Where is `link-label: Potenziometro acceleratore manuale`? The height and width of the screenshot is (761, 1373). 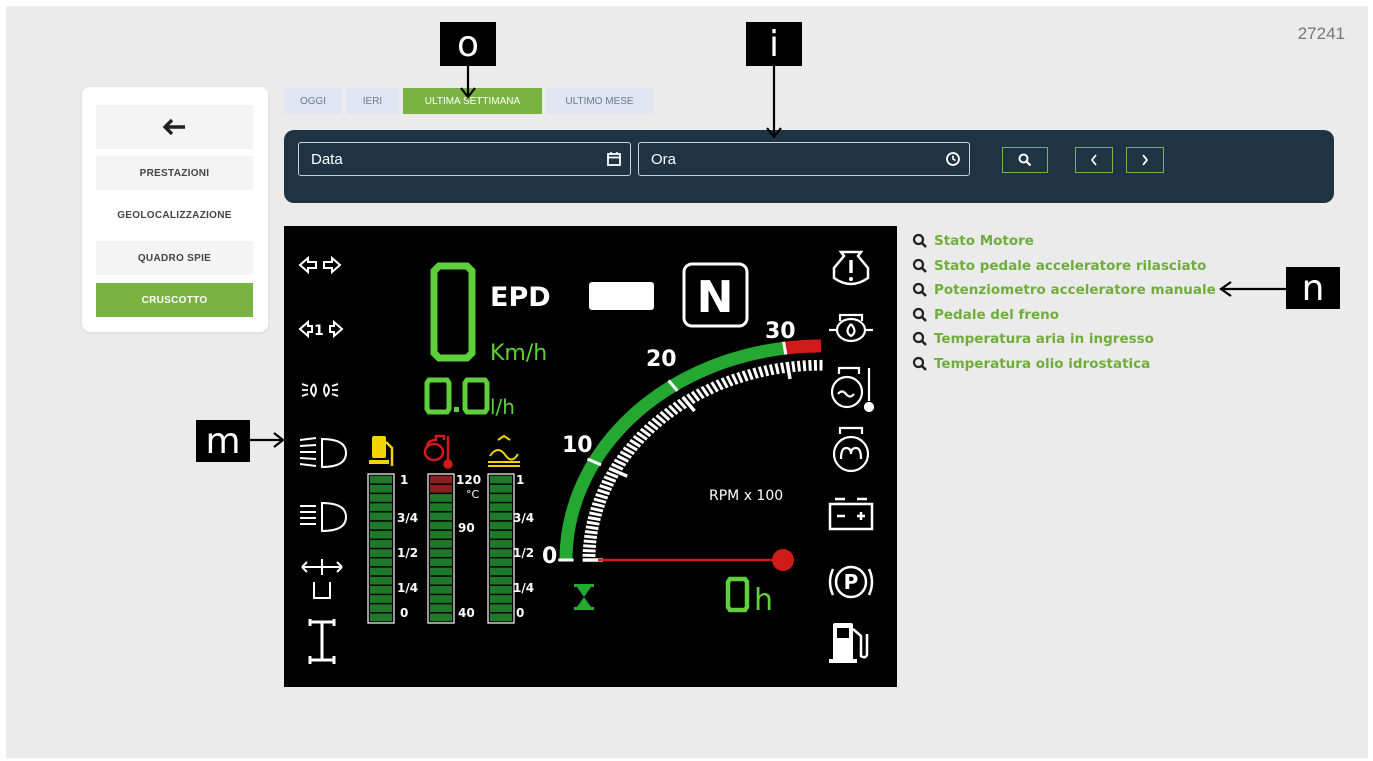 link-label: Potenziometro acceleratore manuale is located at coordinates (1075, 290).